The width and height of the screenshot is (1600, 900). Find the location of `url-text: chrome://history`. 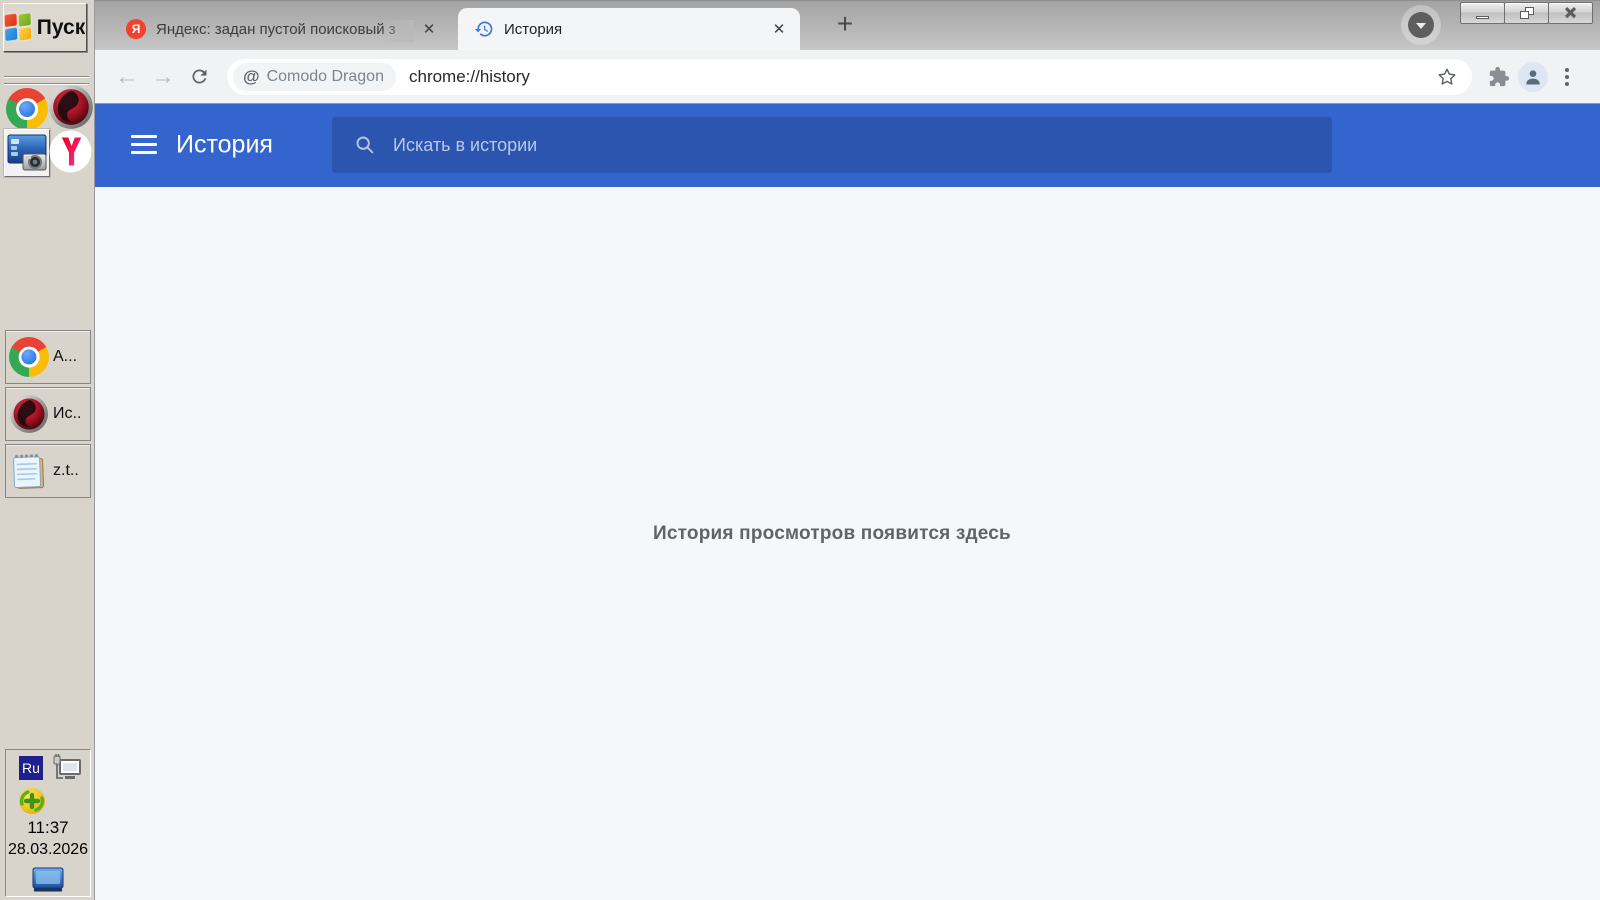

url-text: chrome://history is located at coordinates (919, 77).